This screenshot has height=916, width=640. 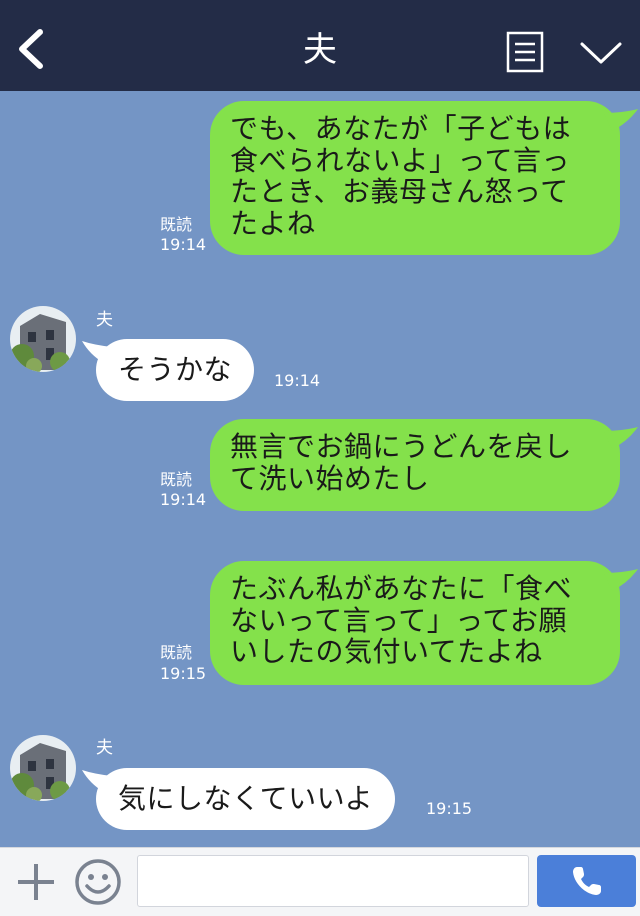 What do you see at coordinates (175, 369) in the screenshot?
I see `message-text: そうかな` at bounding box center [175, 369].